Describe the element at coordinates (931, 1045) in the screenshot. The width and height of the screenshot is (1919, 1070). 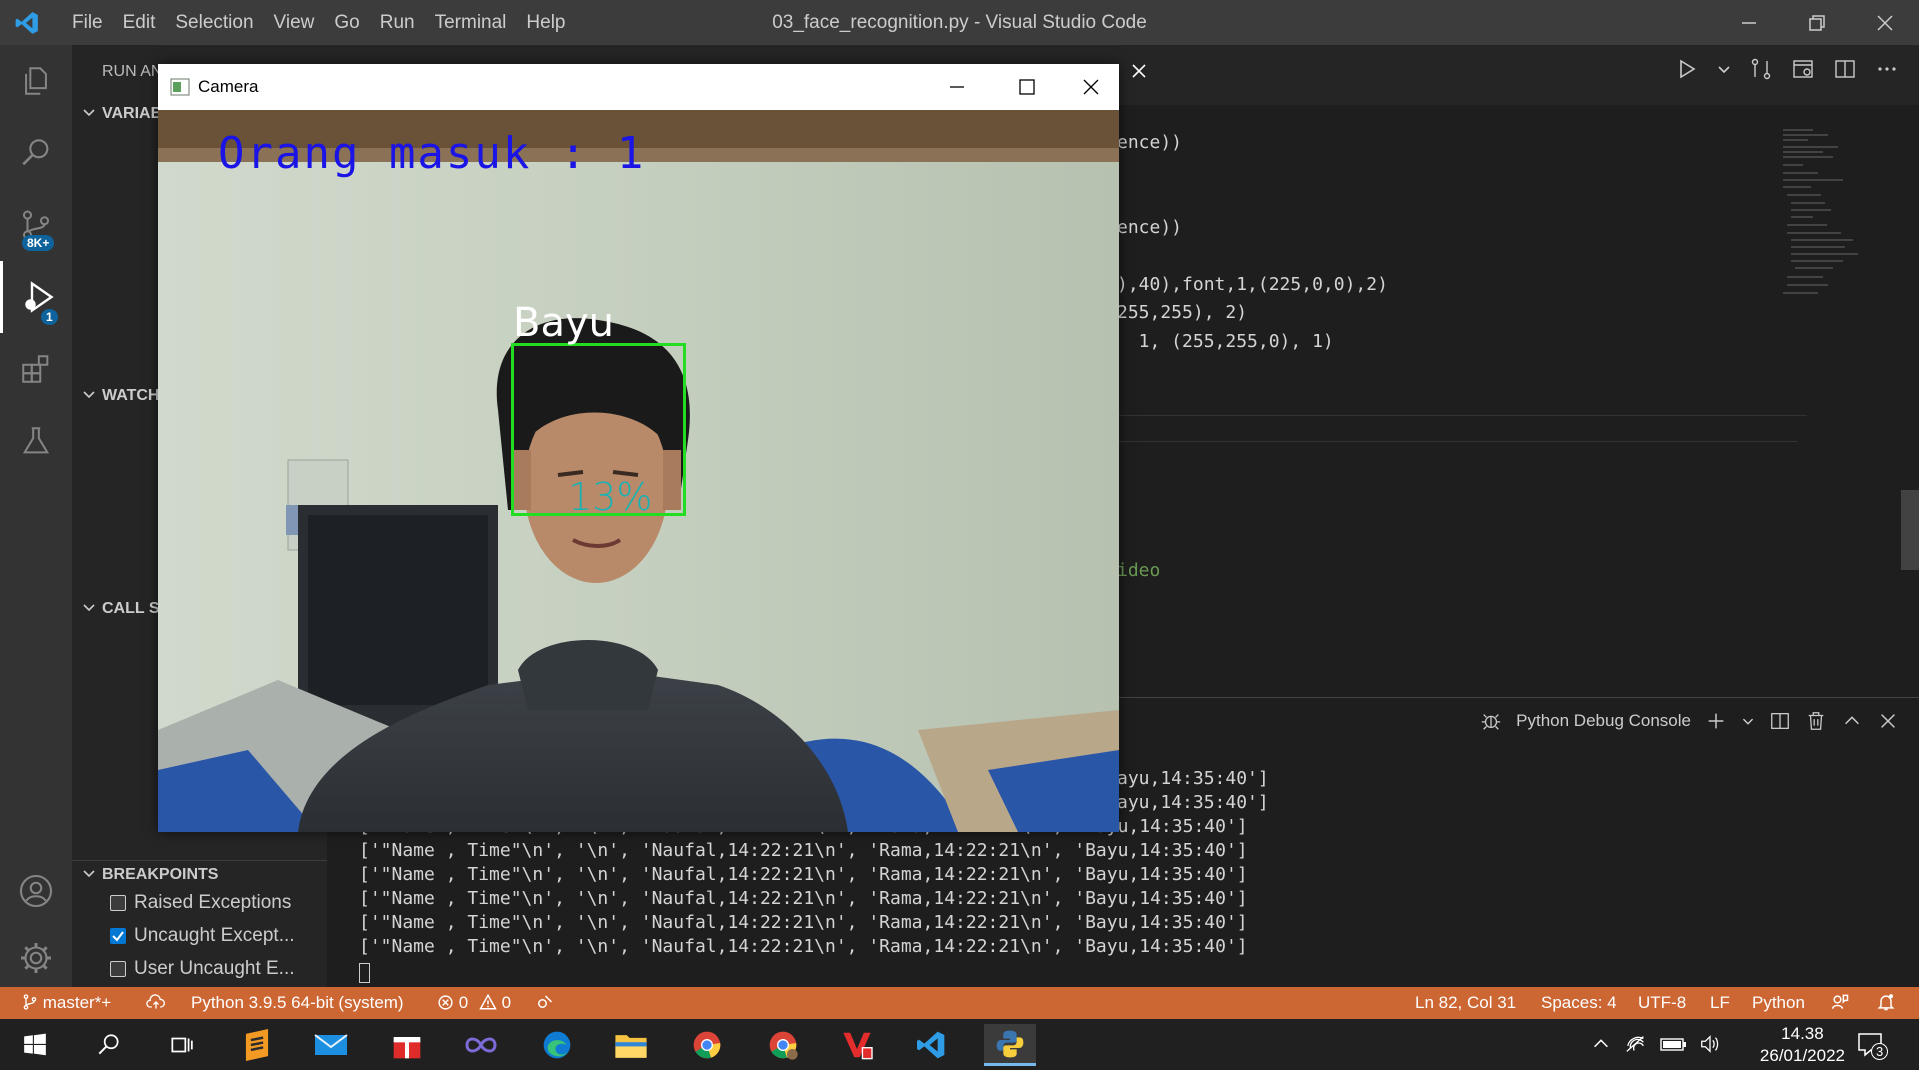
I see `taskbar-vscode` at that location.